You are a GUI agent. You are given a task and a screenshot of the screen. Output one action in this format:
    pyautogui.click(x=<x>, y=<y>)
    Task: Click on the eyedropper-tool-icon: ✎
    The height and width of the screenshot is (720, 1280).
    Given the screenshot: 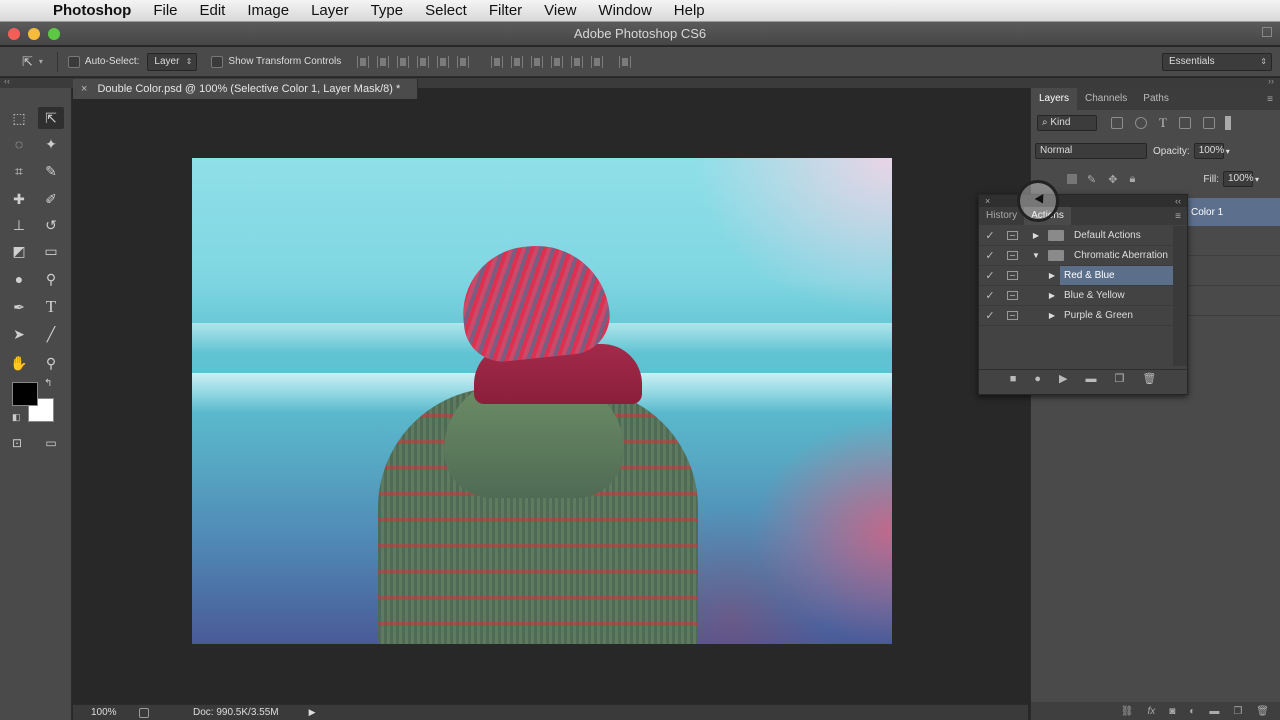 What is the action you would take?
    pyautogui.click(x=51, y=171)
    